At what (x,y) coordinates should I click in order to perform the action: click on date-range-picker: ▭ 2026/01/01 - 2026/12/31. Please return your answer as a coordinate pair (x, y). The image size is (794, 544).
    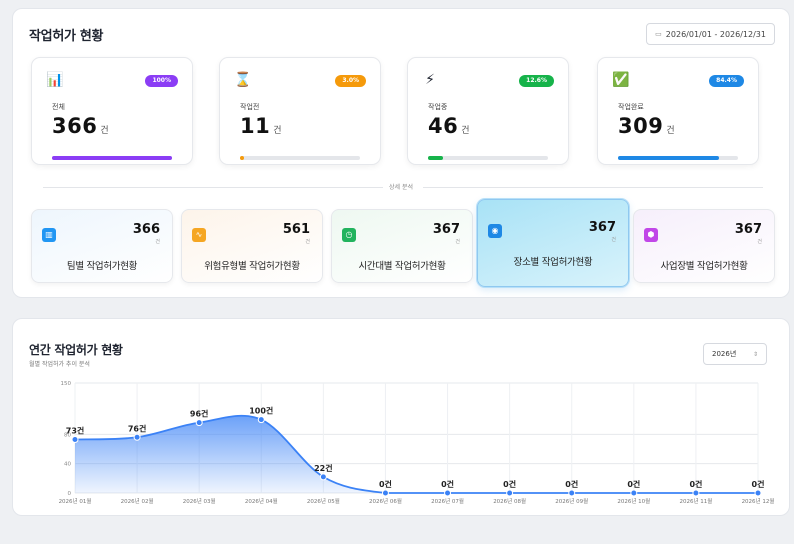
    Looking at the image, I should click on (710, 34).